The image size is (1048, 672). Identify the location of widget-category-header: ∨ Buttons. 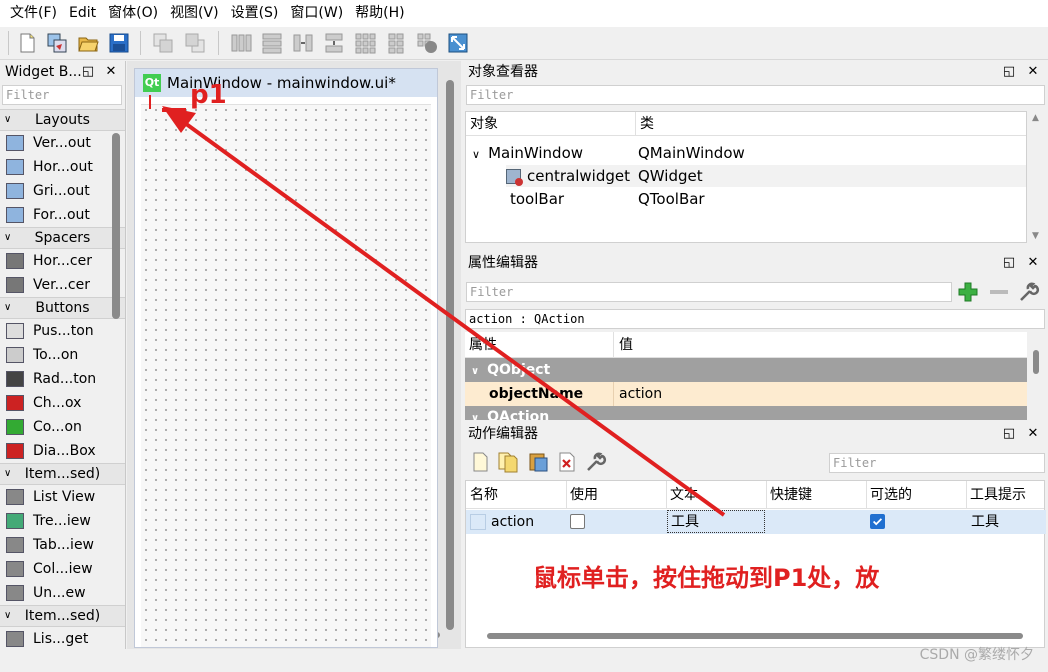
(62, 308).